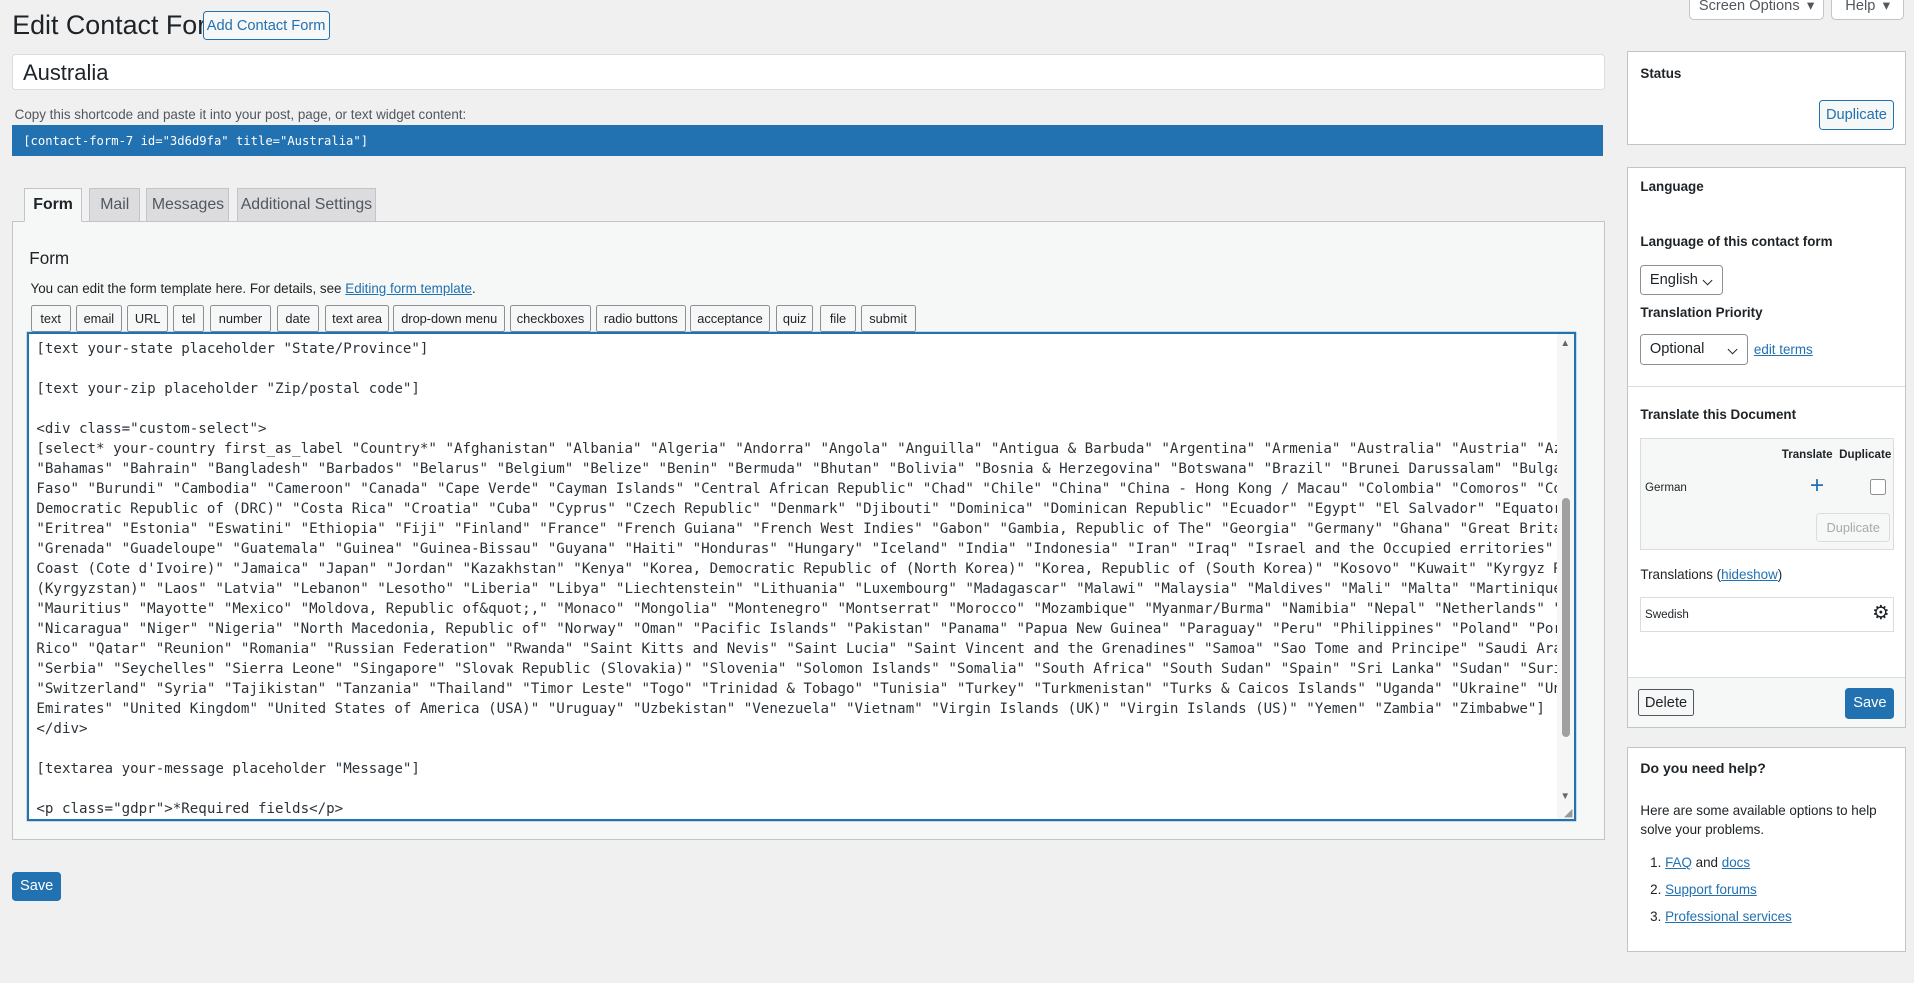 The height and width of the screenshot is (983, 1914). I want to click on tag-button-submit: submit, so click(888, 319).